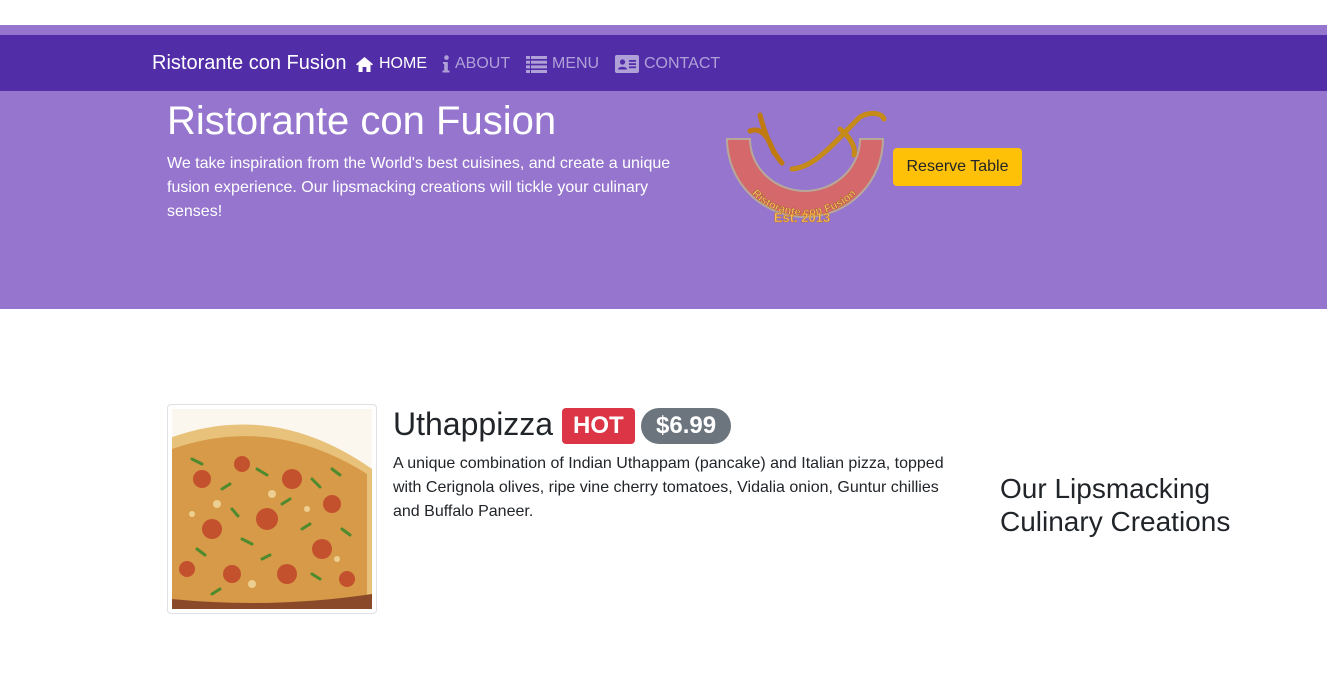 This screenshot has width=1327, height=687. Describe the element at coordinates (663, 30) in the screenshot. I see `top-accent-strip` at that location.